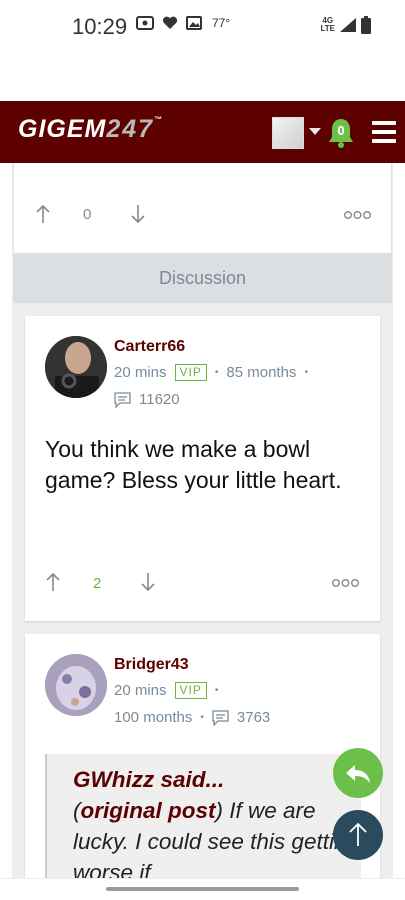 The height and width of the screenshot is (900, 405). What do you see at coordinates (145, 23) in the screenshot?
I see `cast-icon` at bounding box center [145, 23].